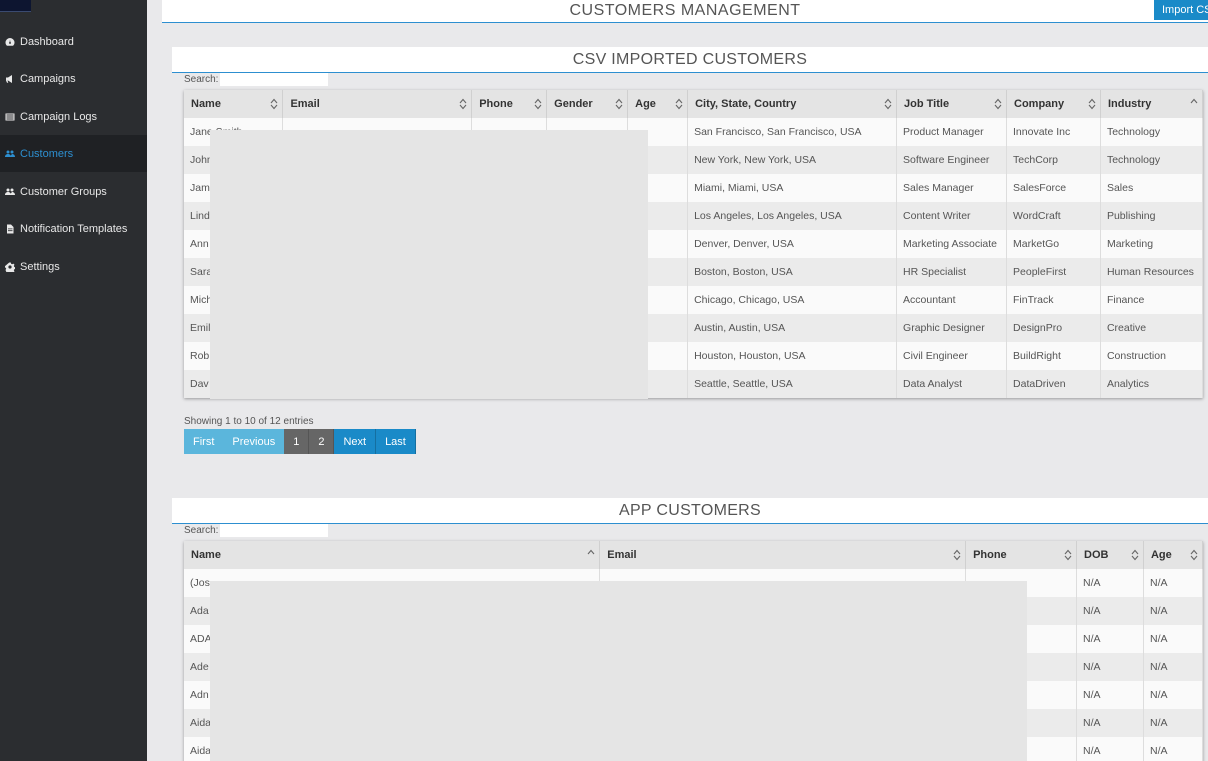 Image resolution: width=1208 pixels, height=761 pixels. I want to click on page-header: CUSTOMERS MANAGEMENT Import CSV, so click(685, 11).